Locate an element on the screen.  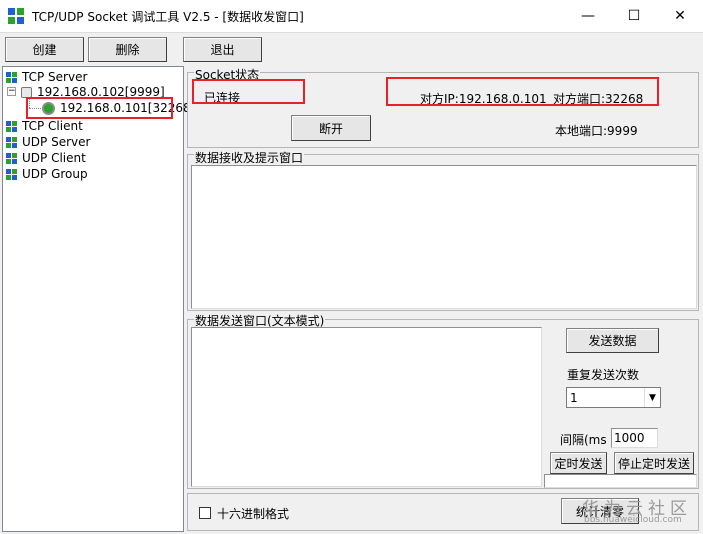
delete-button: 删除 is located at coordinates (127, 49).